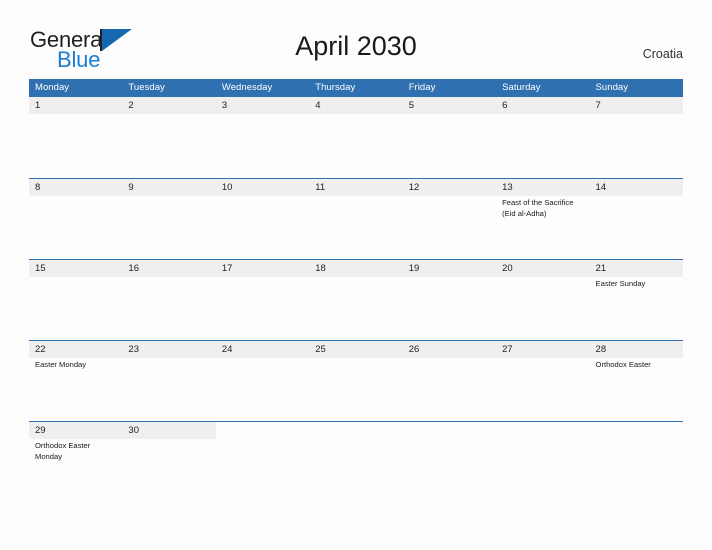  I want to click on day-number: 1, so click(38, 105).